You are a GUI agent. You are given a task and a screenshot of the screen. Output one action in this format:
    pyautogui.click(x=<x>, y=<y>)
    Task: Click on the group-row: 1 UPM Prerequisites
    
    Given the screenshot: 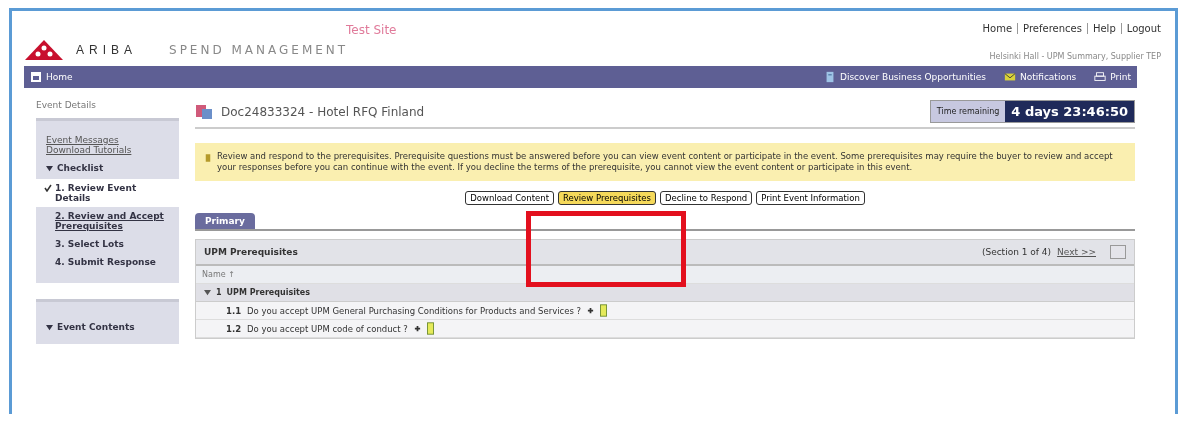 What is the action you would take?
    pyautogui.click(x=665, y=293)
    